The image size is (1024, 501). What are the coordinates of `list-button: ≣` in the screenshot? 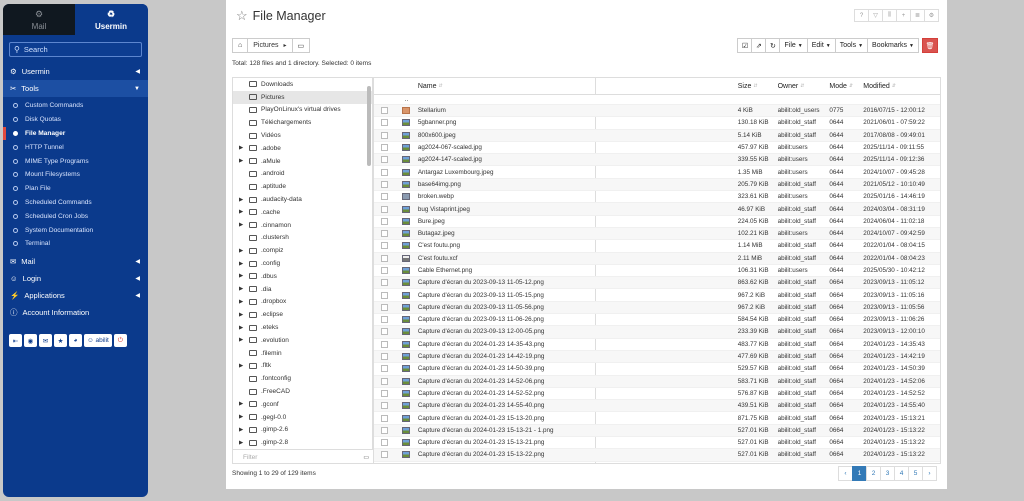 It's located at (917, 15).